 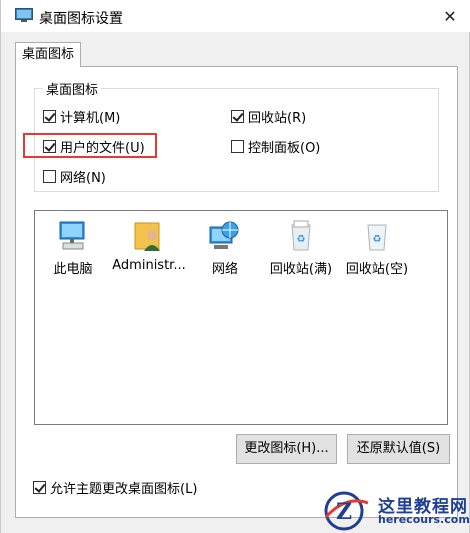 I want to click on recycle-bin-empty-icon: ♻, so click(x=377, y=237).